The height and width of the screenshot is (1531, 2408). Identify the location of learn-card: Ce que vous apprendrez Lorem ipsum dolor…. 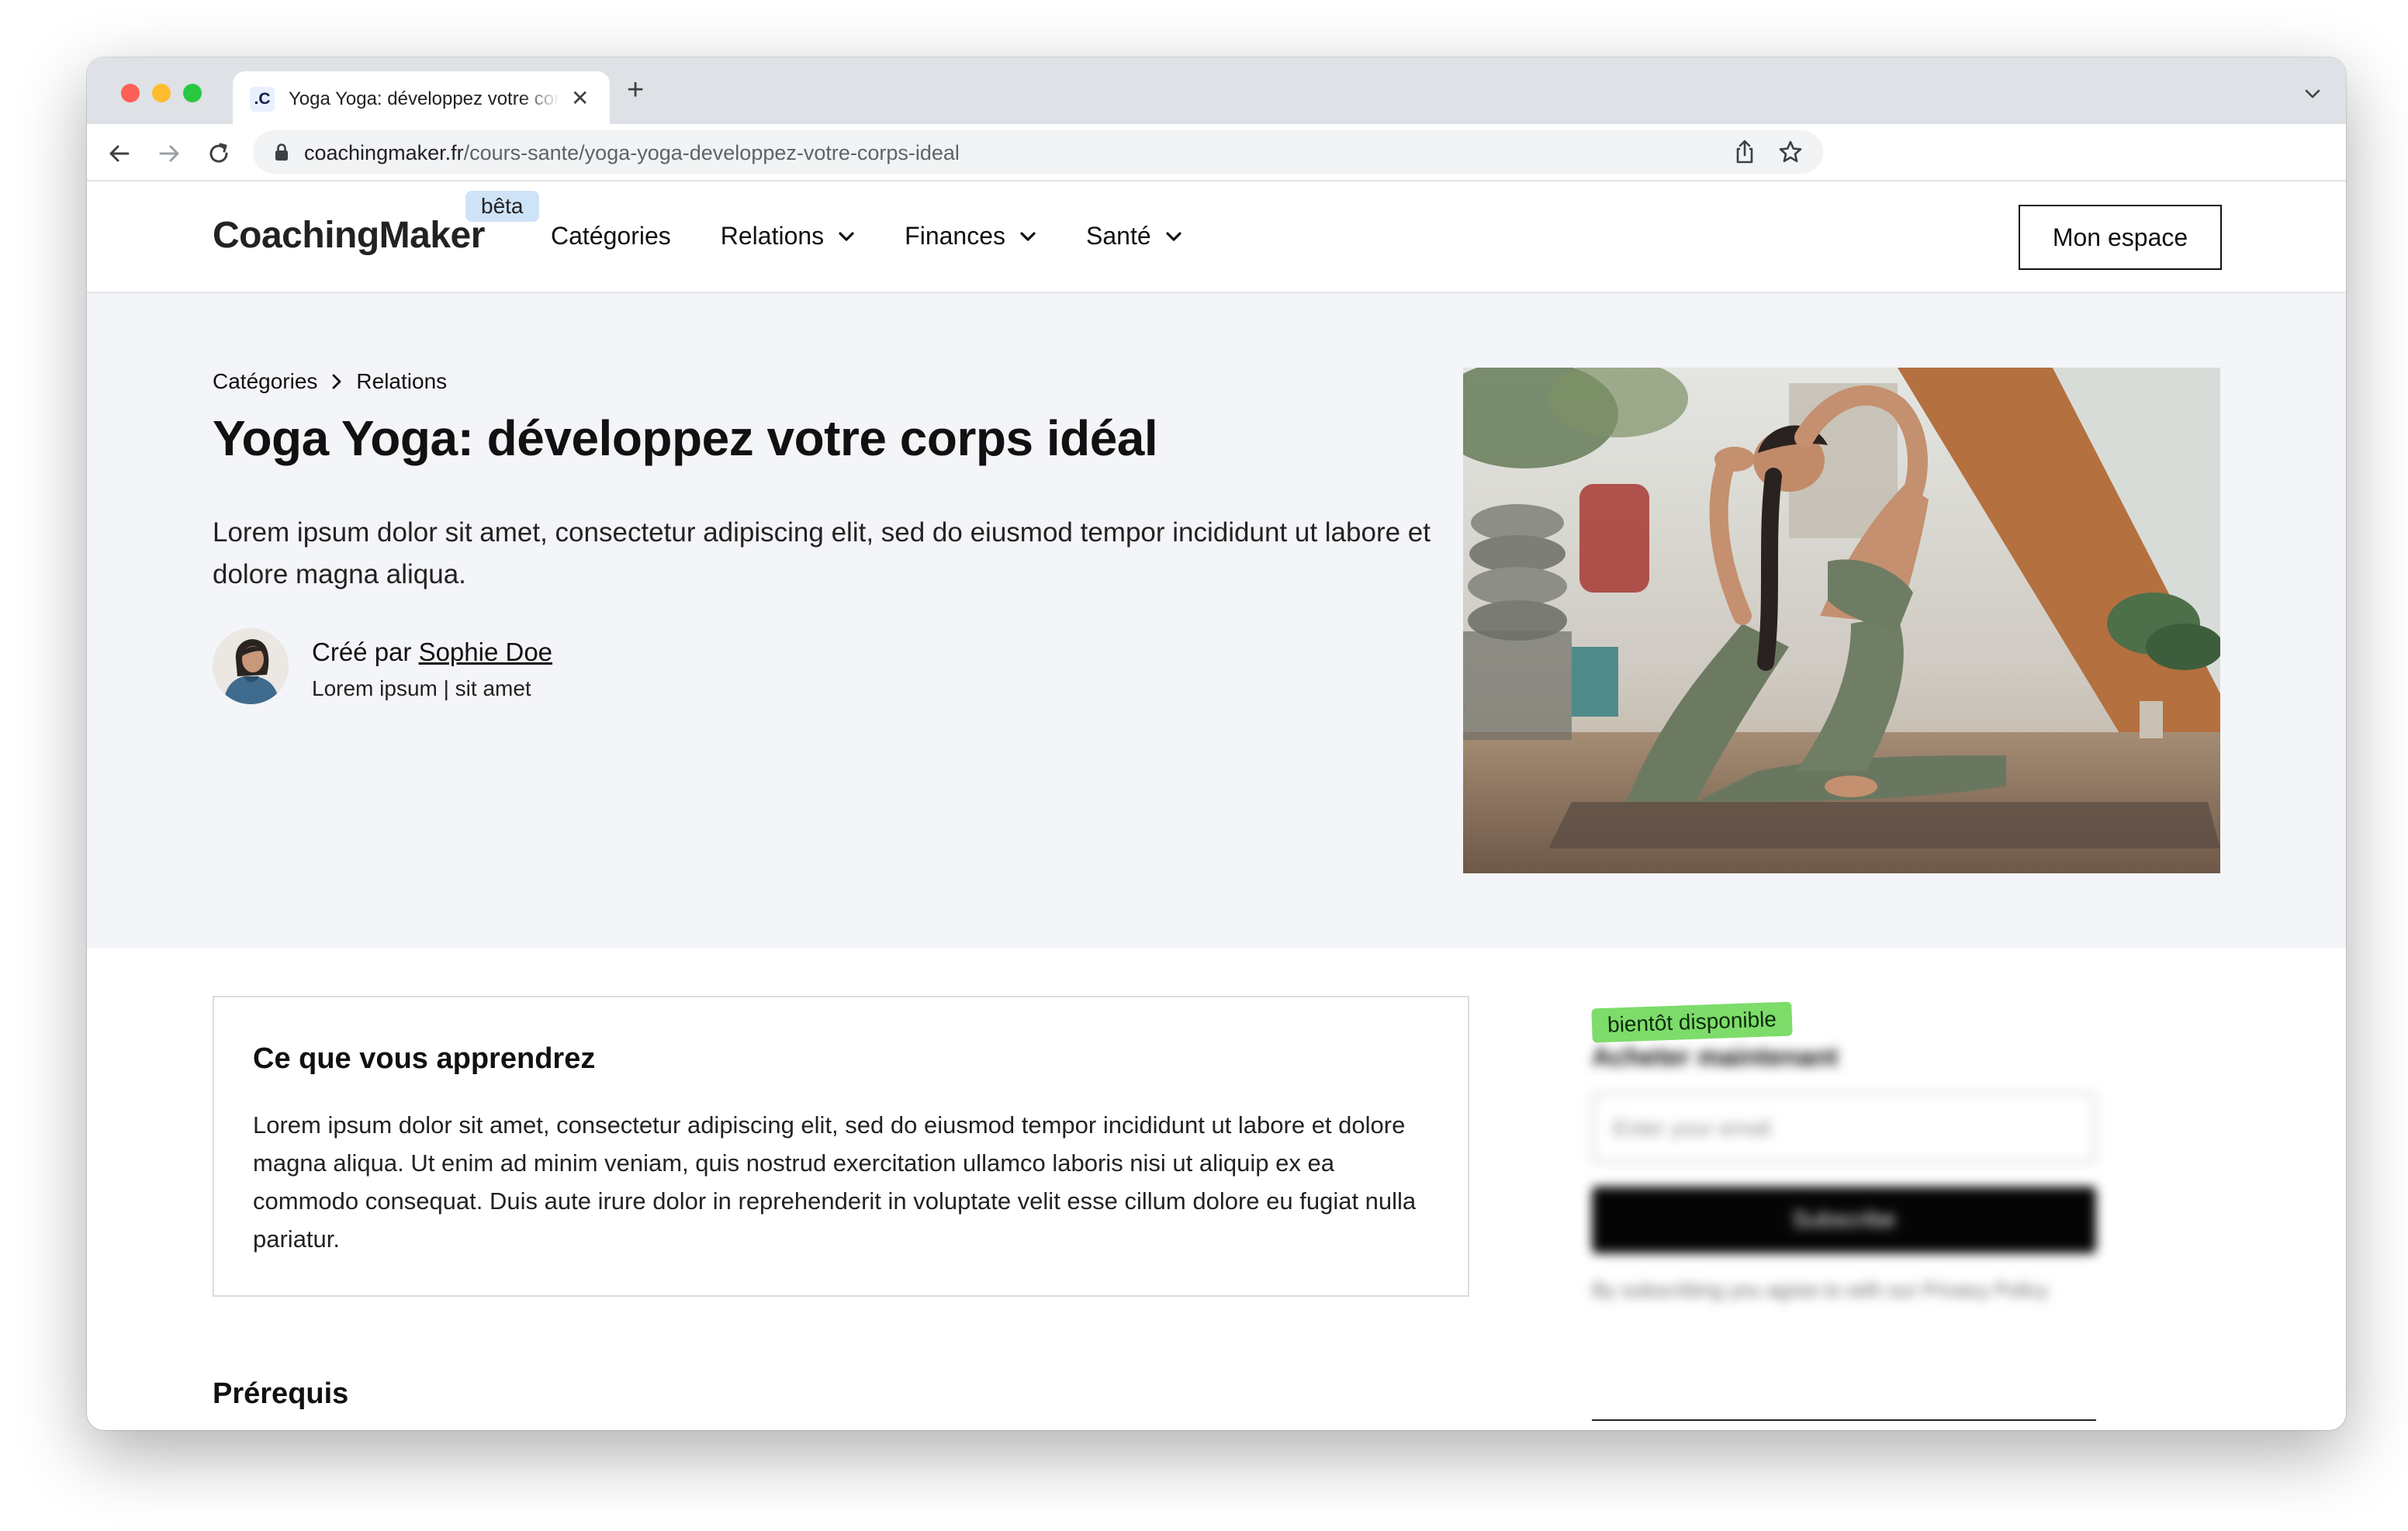
(841, 1146).